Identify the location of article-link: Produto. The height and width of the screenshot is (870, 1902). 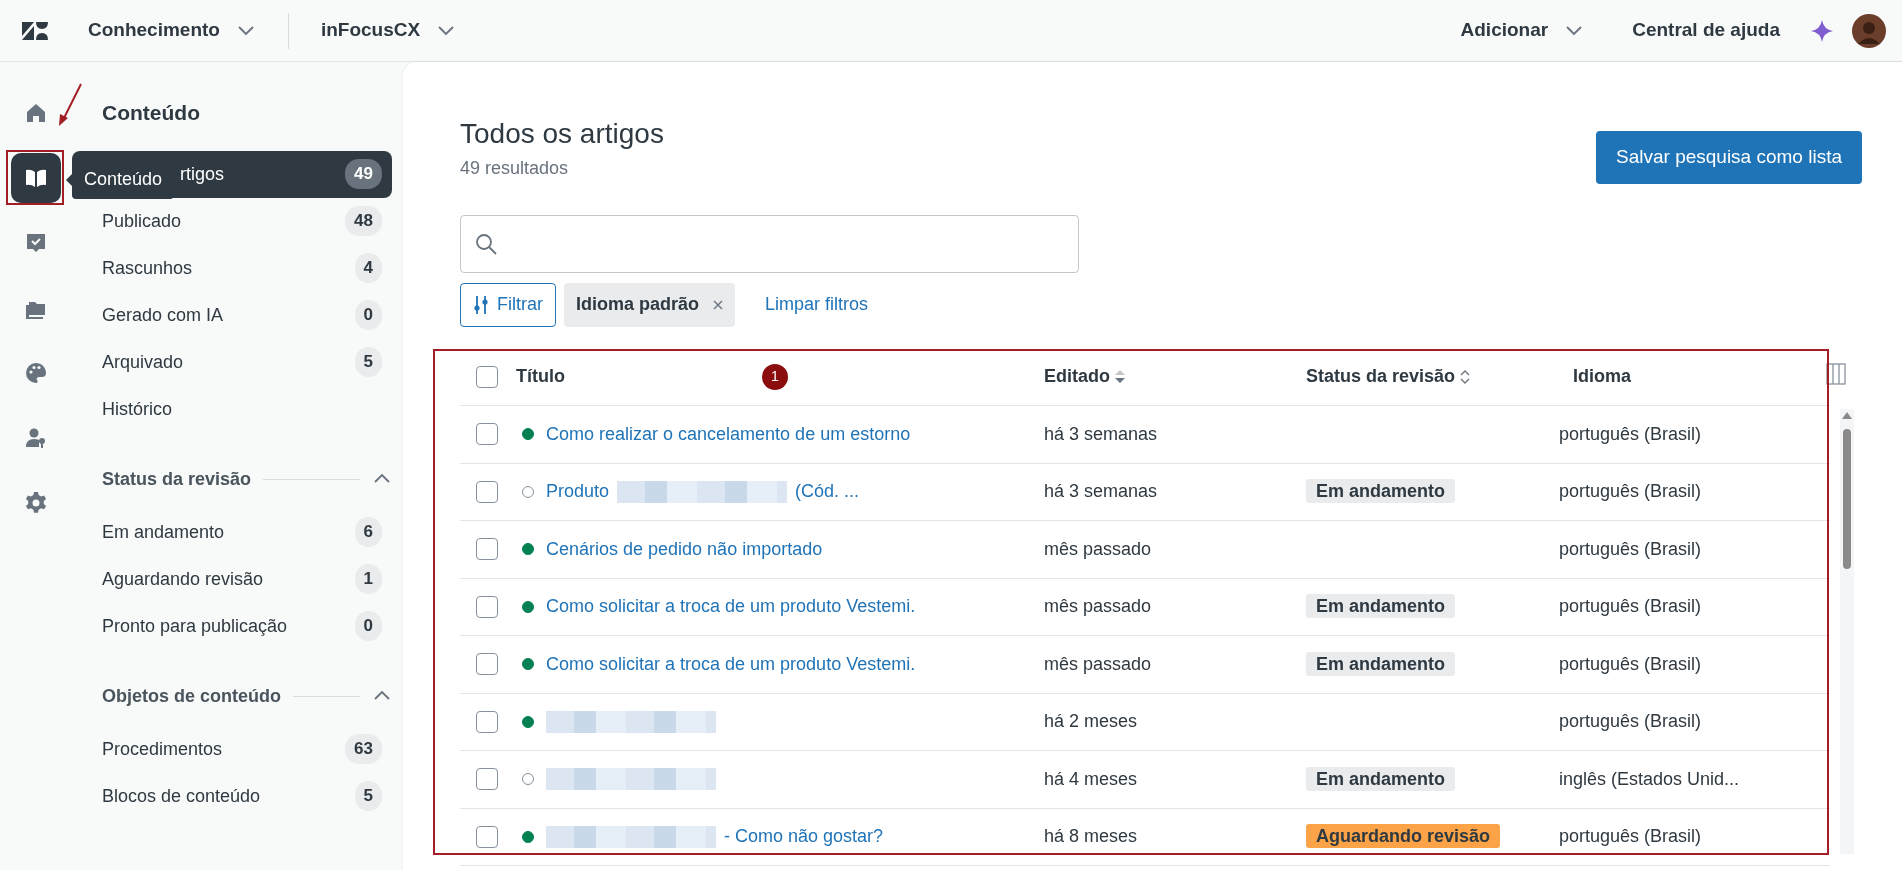
(578, 492).